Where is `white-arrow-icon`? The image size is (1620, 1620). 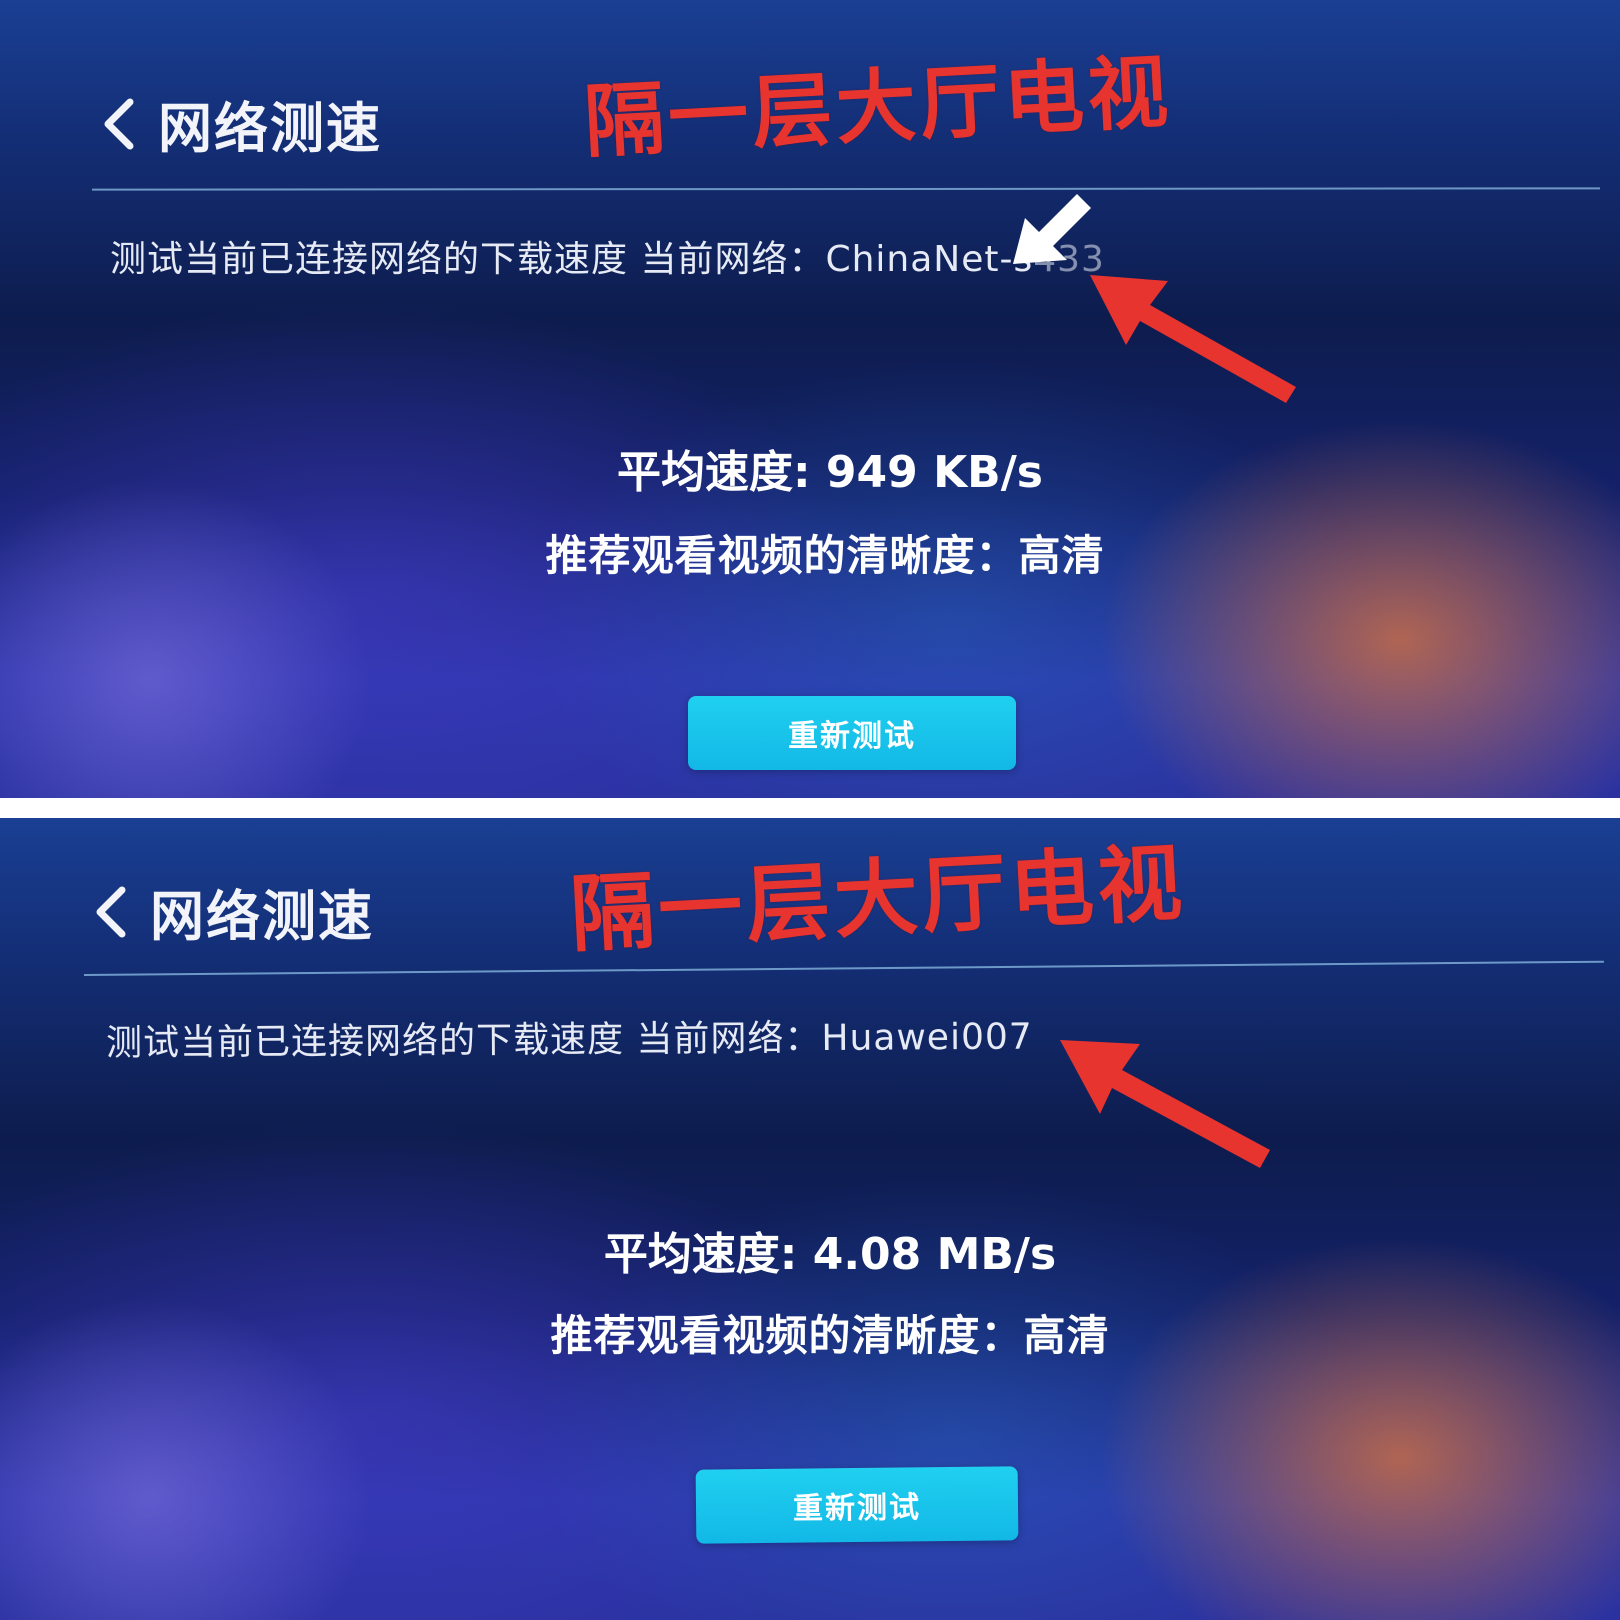 white-arrow-icon is located at coordinates (1052, 229).